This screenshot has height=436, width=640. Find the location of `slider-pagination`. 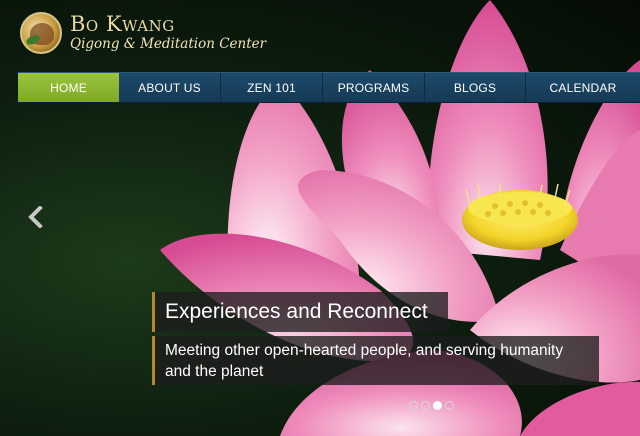

slider-pagination is located at coordinates (431, 405).